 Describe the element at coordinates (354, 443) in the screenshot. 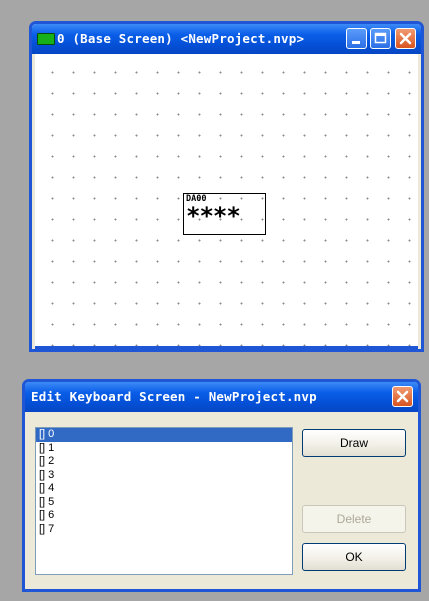

I see `draw-button: Draw` at that location.